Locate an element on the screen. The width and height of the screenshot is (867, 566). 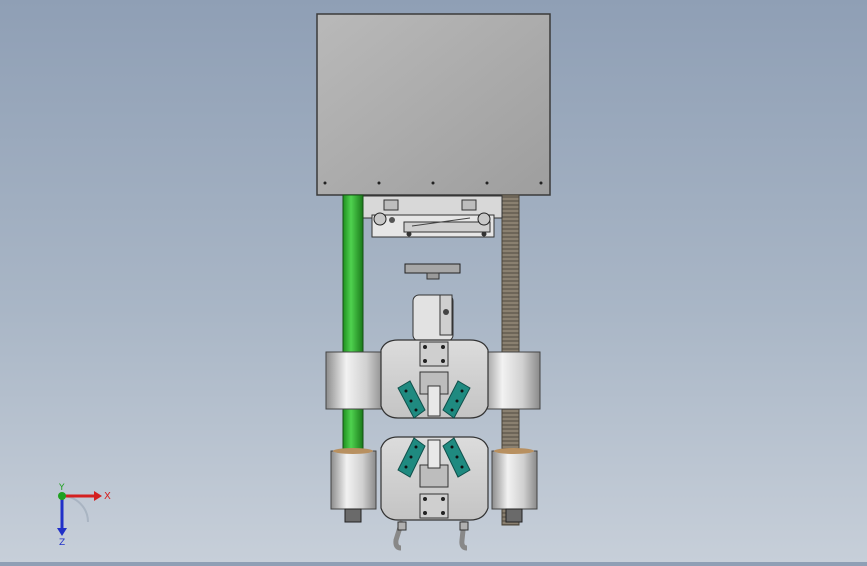
y-axis-label: Y is located at coordinates (61, 488).